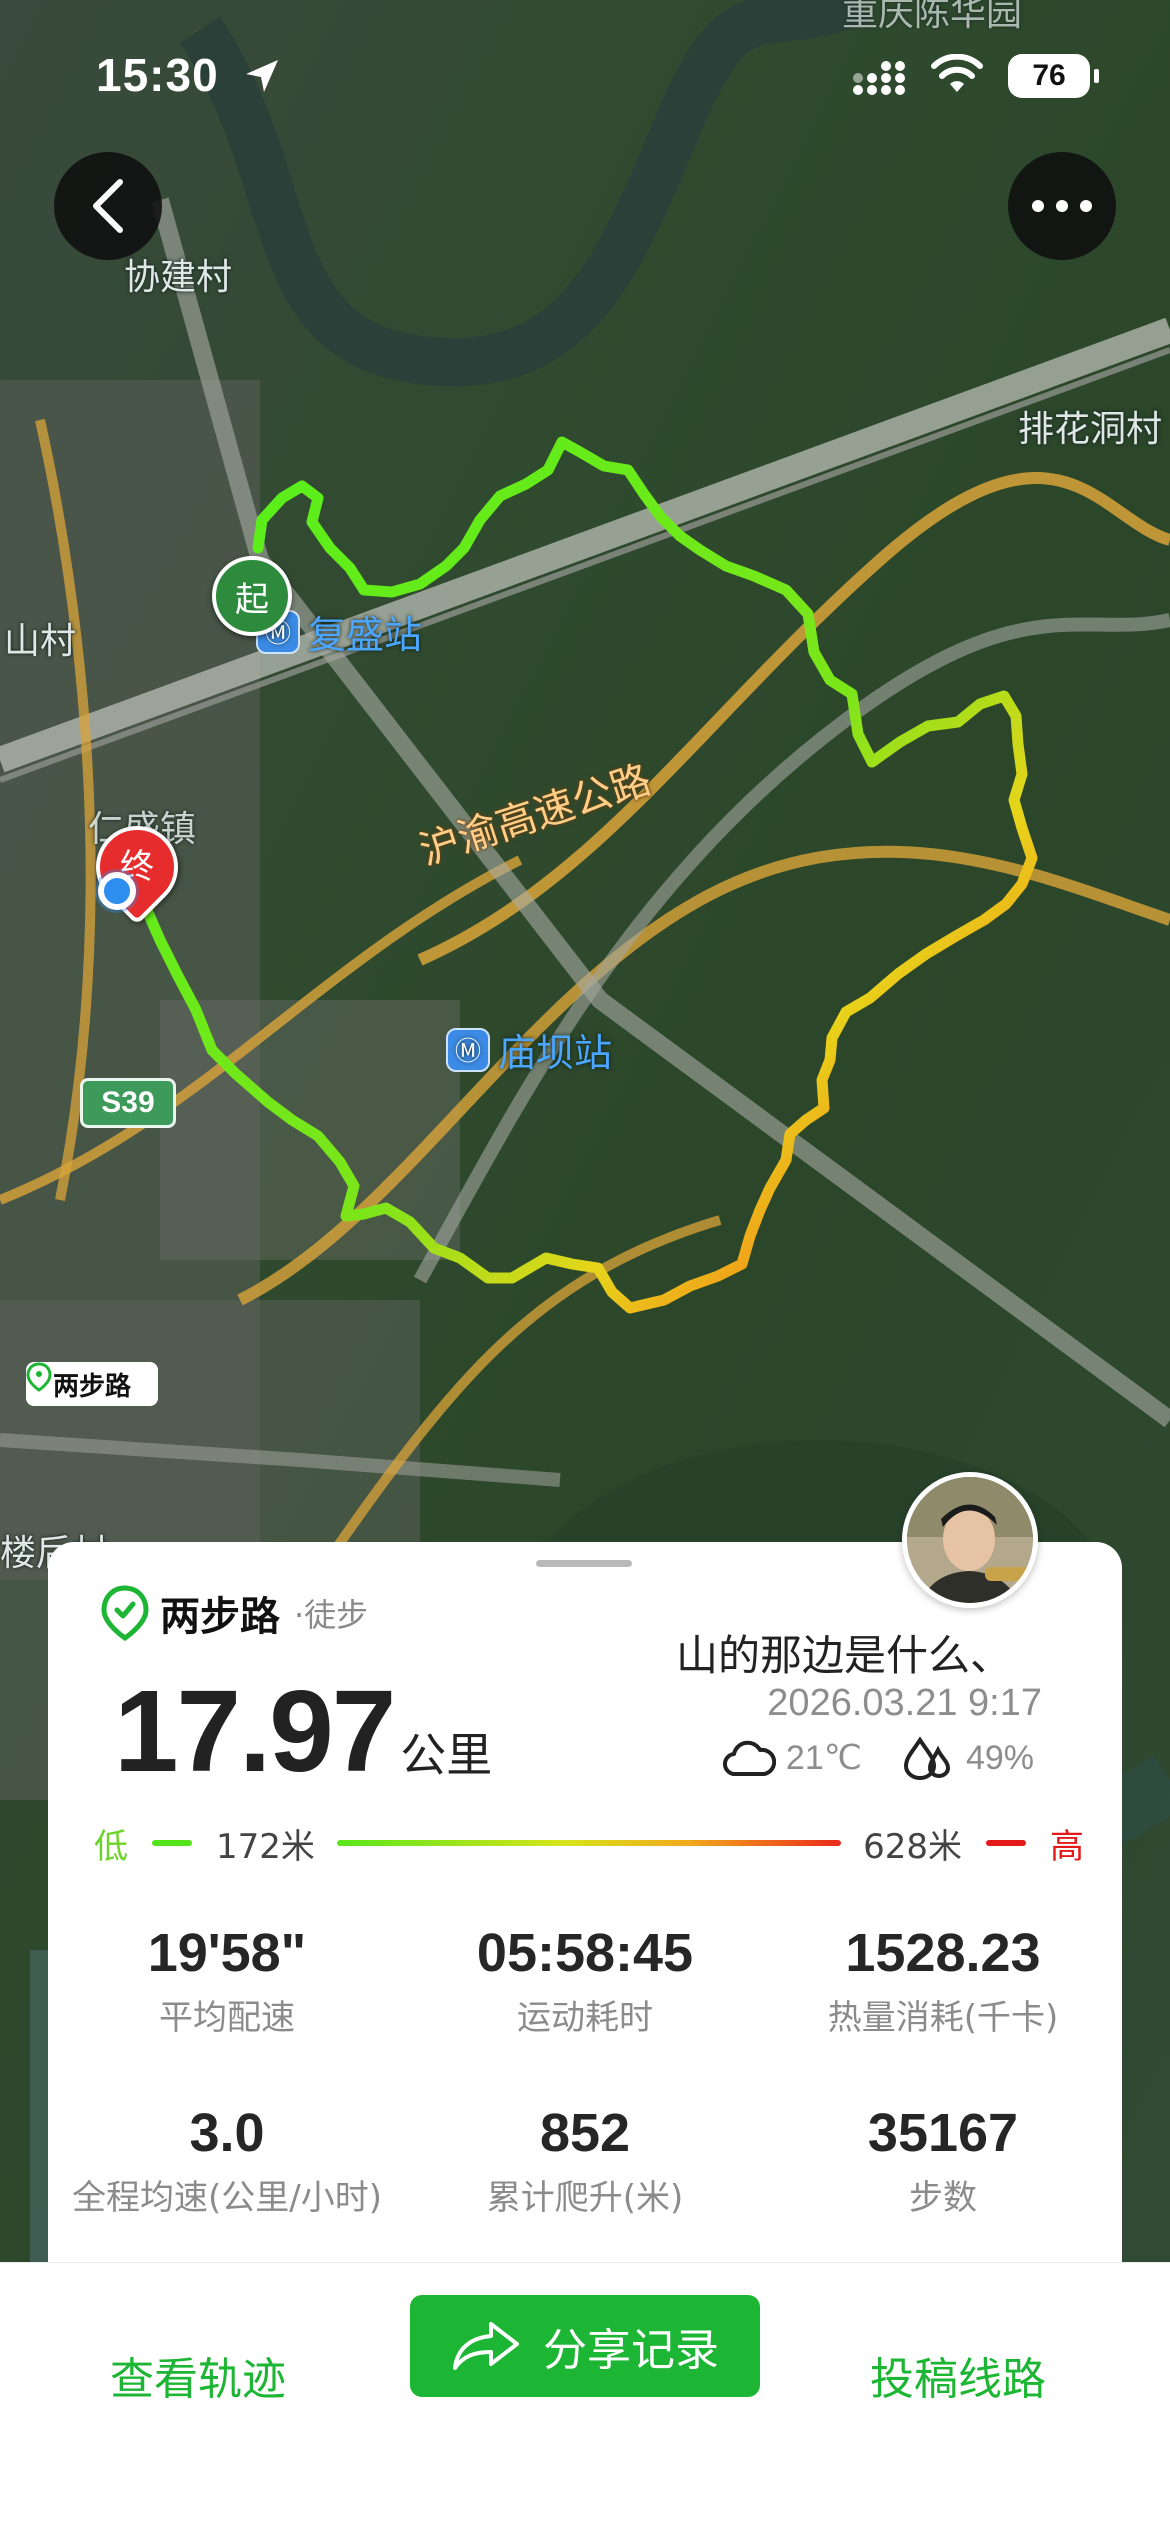 The height and width of the screenshot is (2532, 1170). Describe the element at coordinates (40, 641) in the screenshot. I see `map-label-village-left: 山村` at that location.